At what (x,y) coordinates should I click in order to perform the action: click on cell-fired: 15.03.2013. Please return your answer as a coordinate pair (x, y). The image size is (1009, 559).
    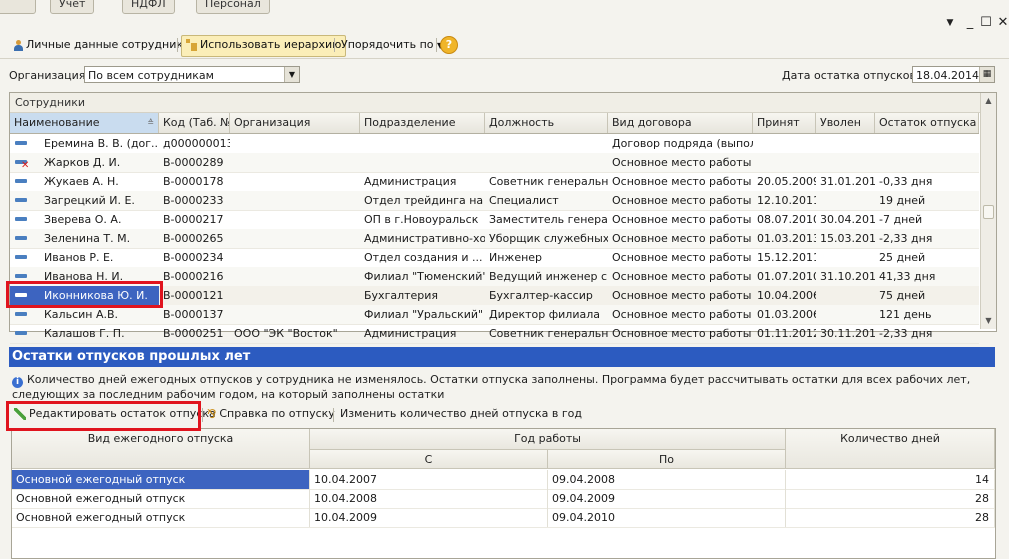
    Looking at the image, I should click on (845, 238).